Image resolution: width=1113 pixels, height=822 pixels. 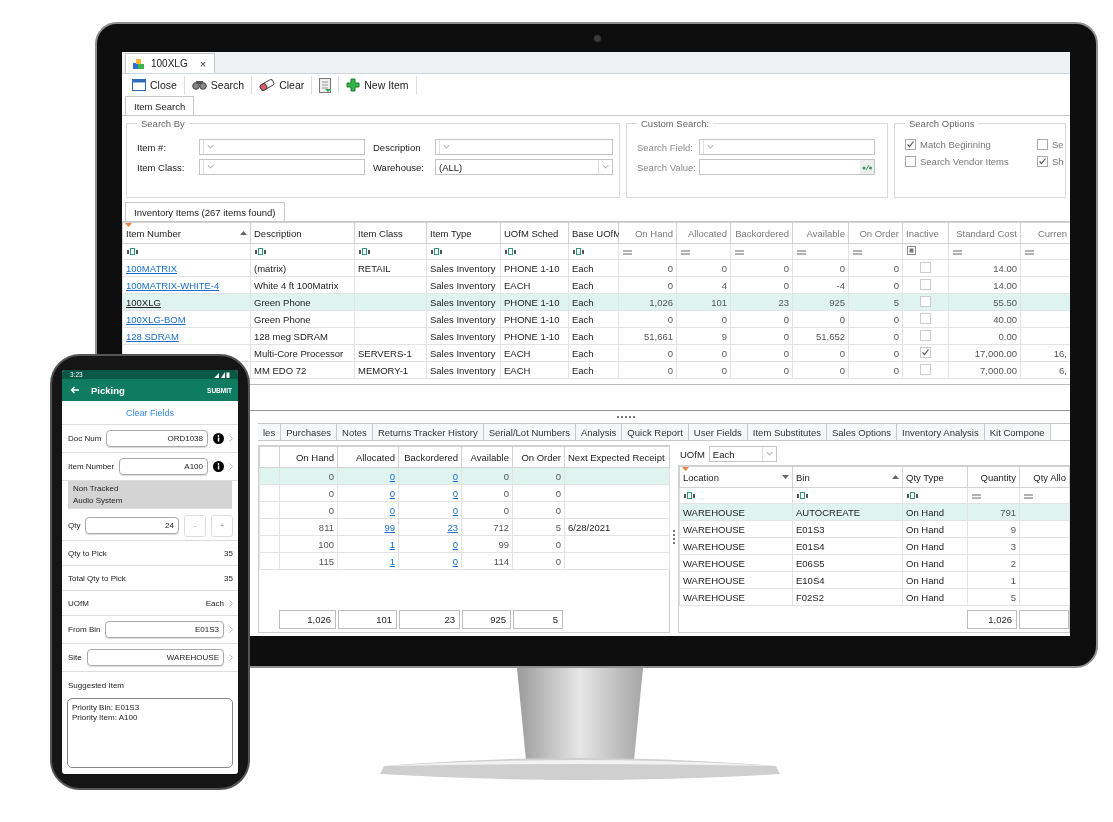 What do you see at coordinates (270, 432) in the screenshot?
I see `tab: les` at bounding box center [270, 432].